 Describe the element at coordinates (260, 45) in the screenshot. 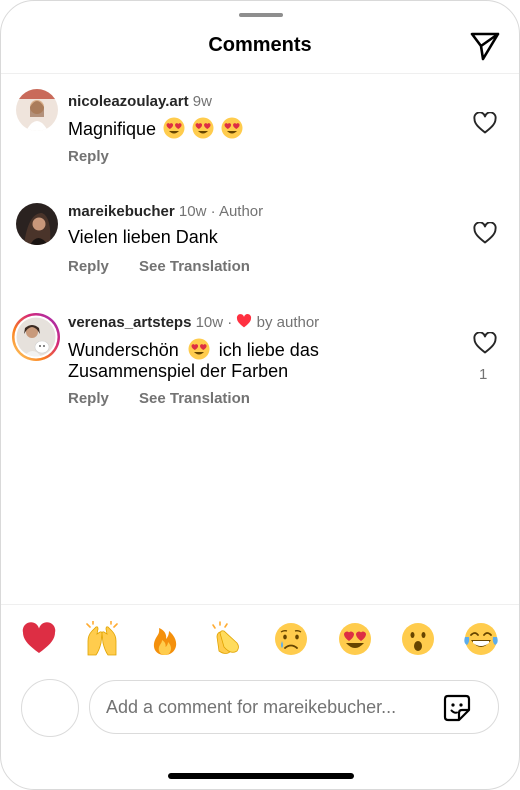

I see `page-title: Comments` at that location.